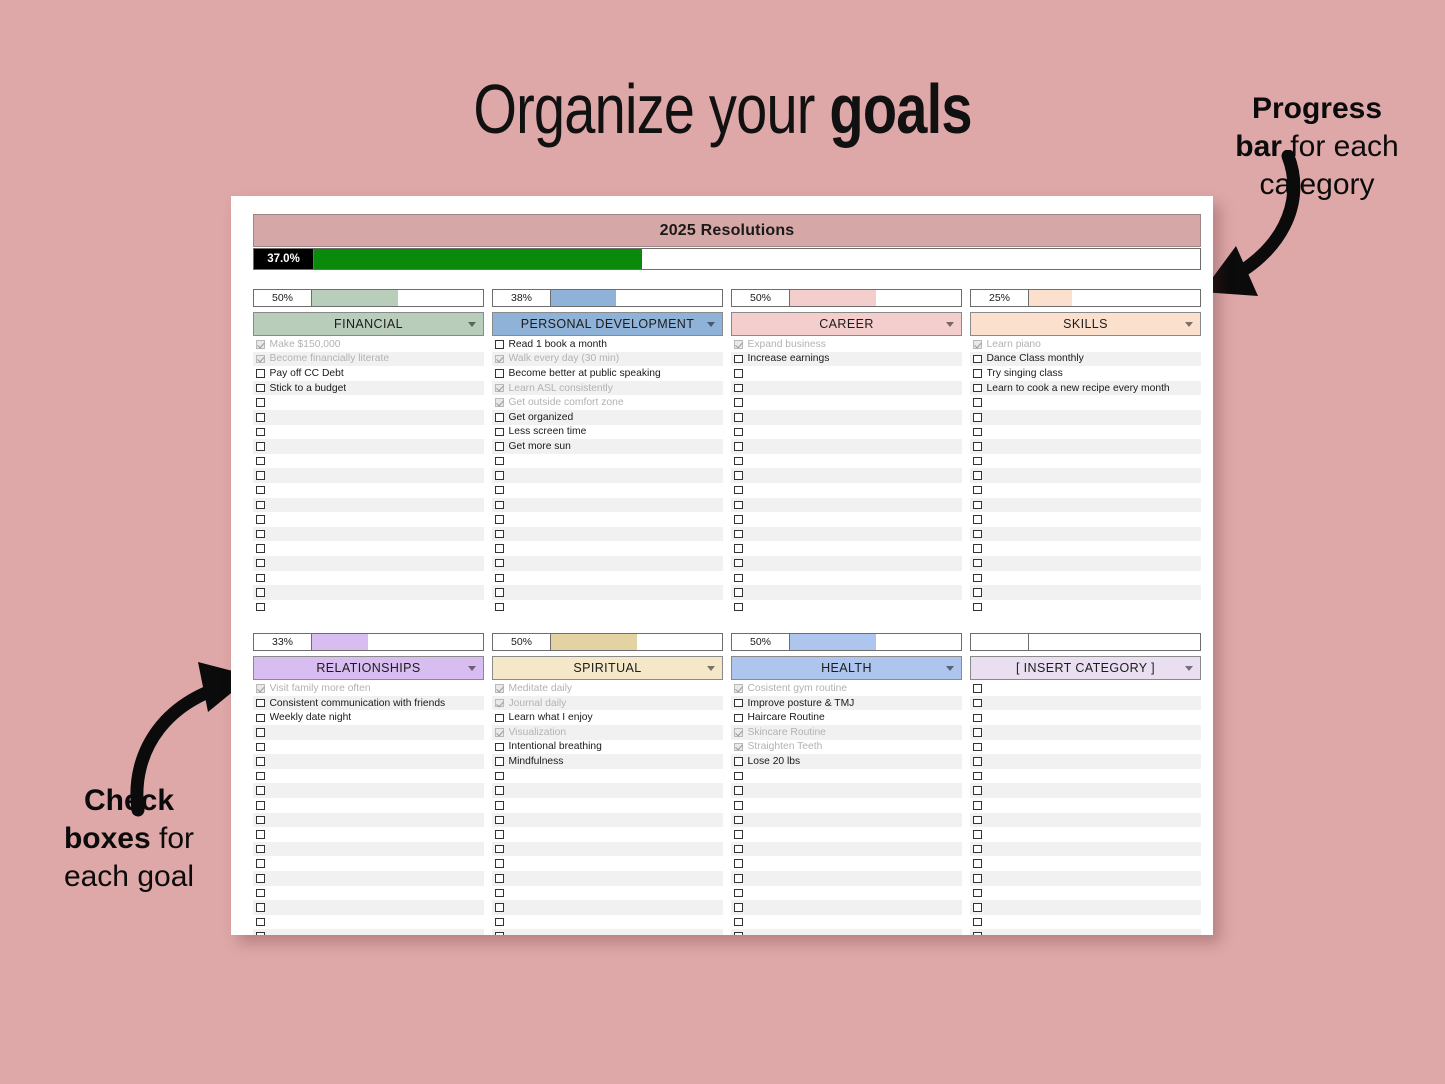 This screenshot has height=1084, width=1445. What do you see at coordinates (320, 688) in the screenshot?
I see `goal-label: Visit family more often` at bounding box center [320, 688].